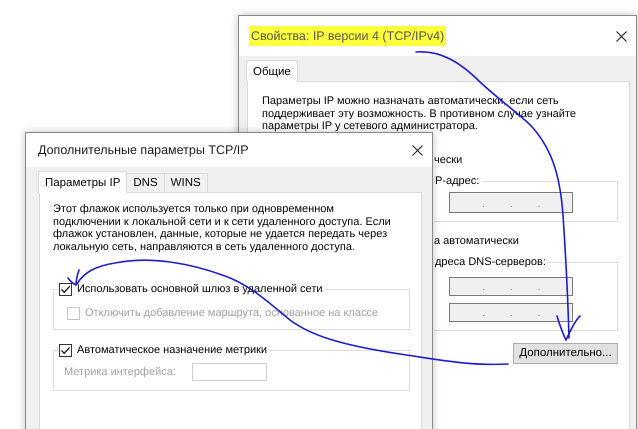 The width and height of the screenshot is (638, 429). I want to click on window-title: Свойства: IP версии 4 (TCP/IPv4), so click(347, 36).